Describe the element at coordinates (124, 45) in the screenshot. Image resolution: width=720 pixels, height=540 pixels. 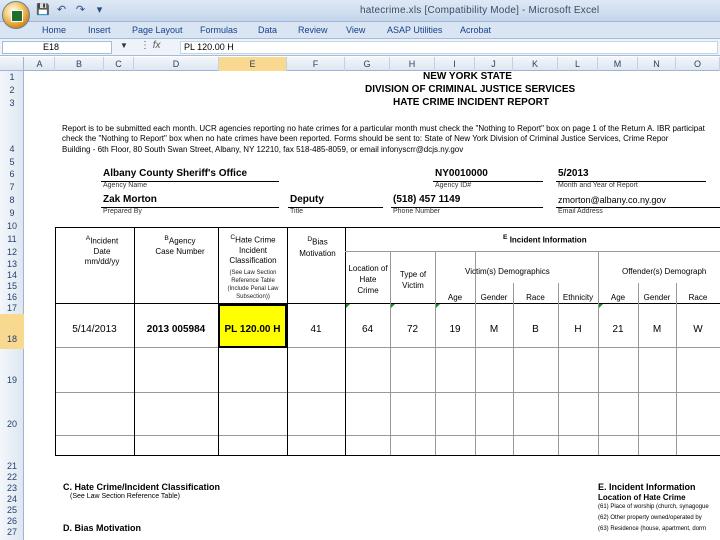
I see `name-box-dropdown-icon: ▼` at that location.